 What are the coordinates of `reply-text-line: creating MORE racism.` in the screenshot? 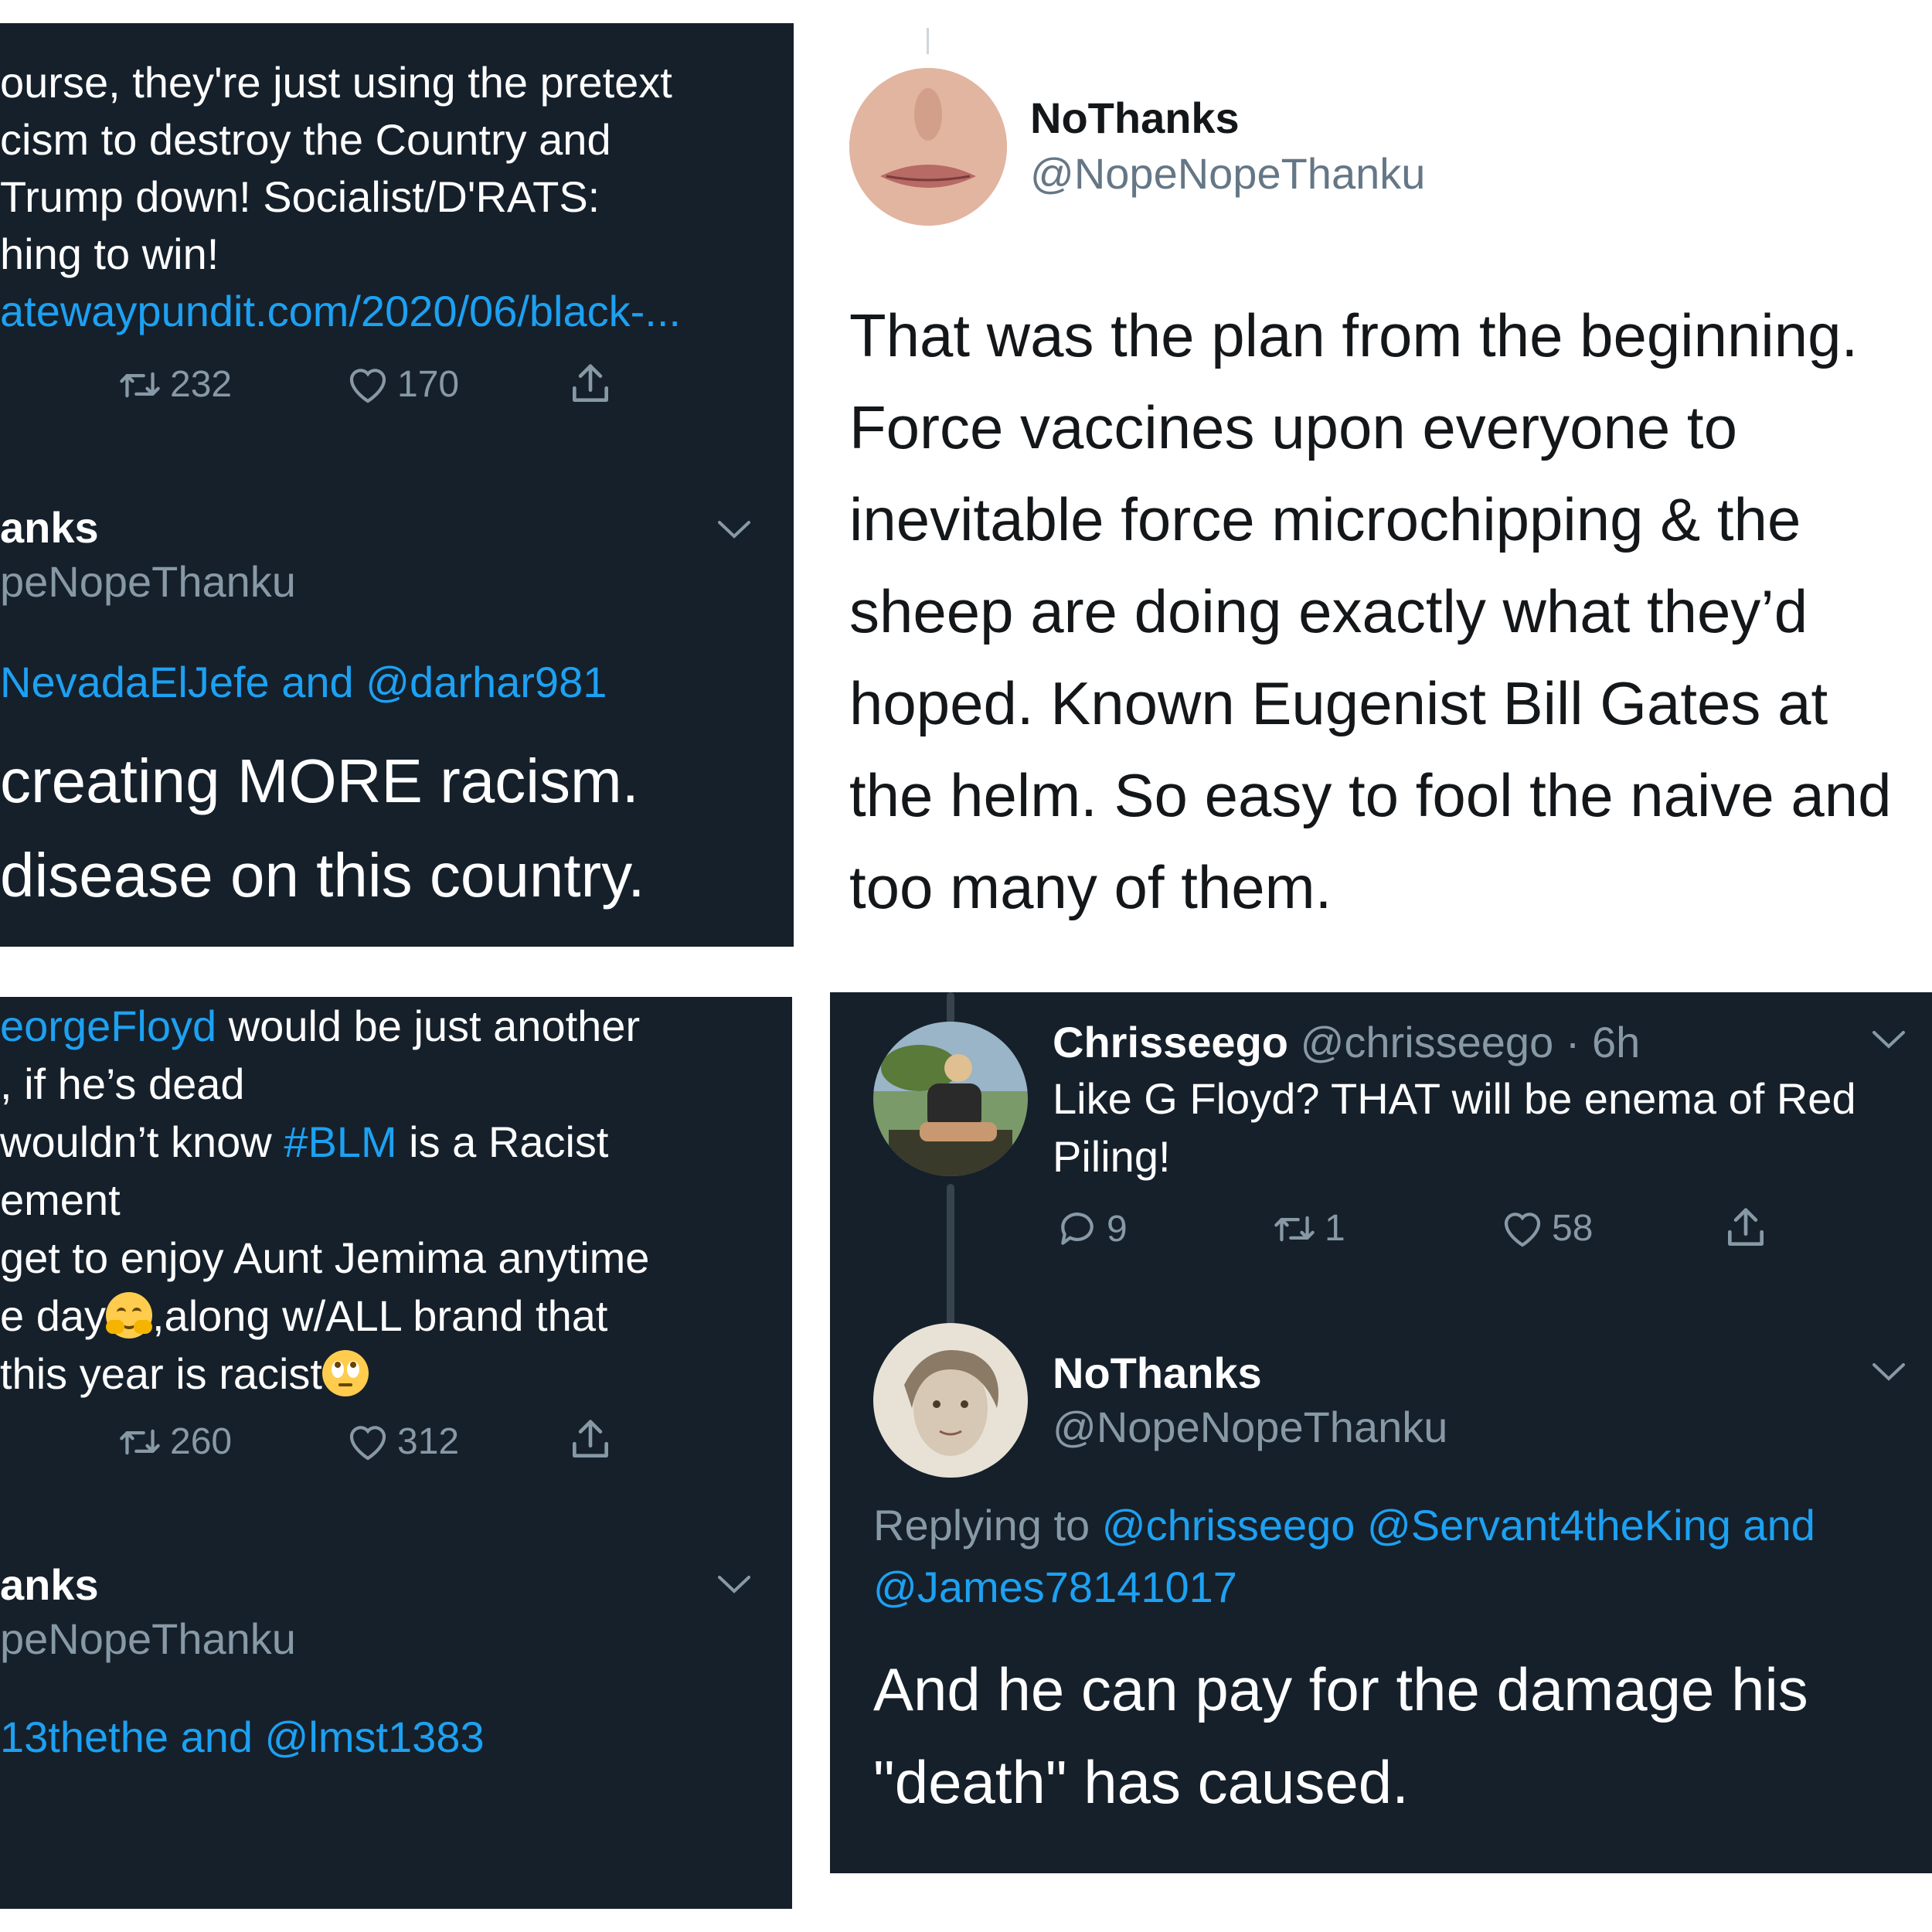 It's located at (319, 781).